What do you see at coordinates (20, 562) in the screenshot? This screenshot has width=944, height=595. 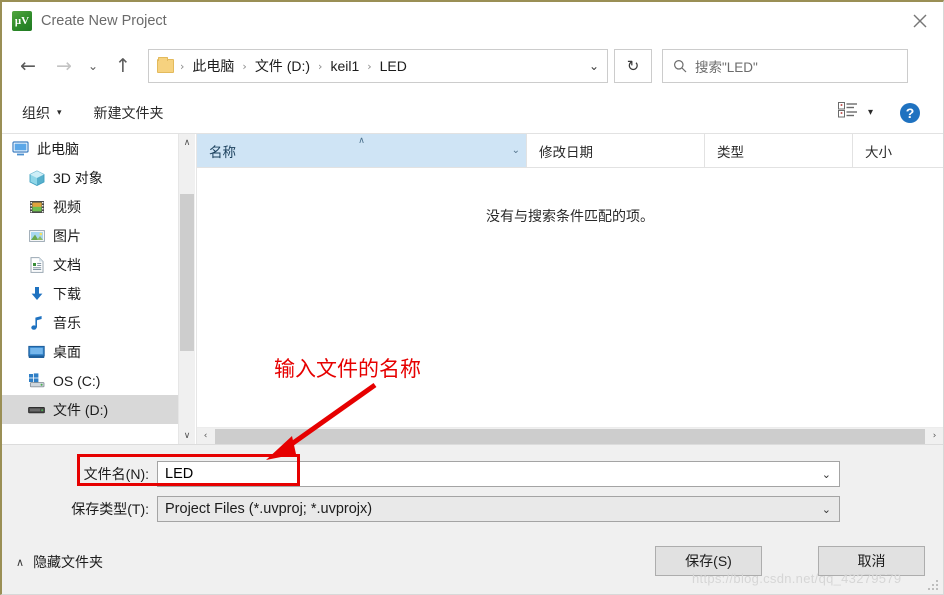 I see `chevron-up-icon: ∧` at bounding box center [20, 562].